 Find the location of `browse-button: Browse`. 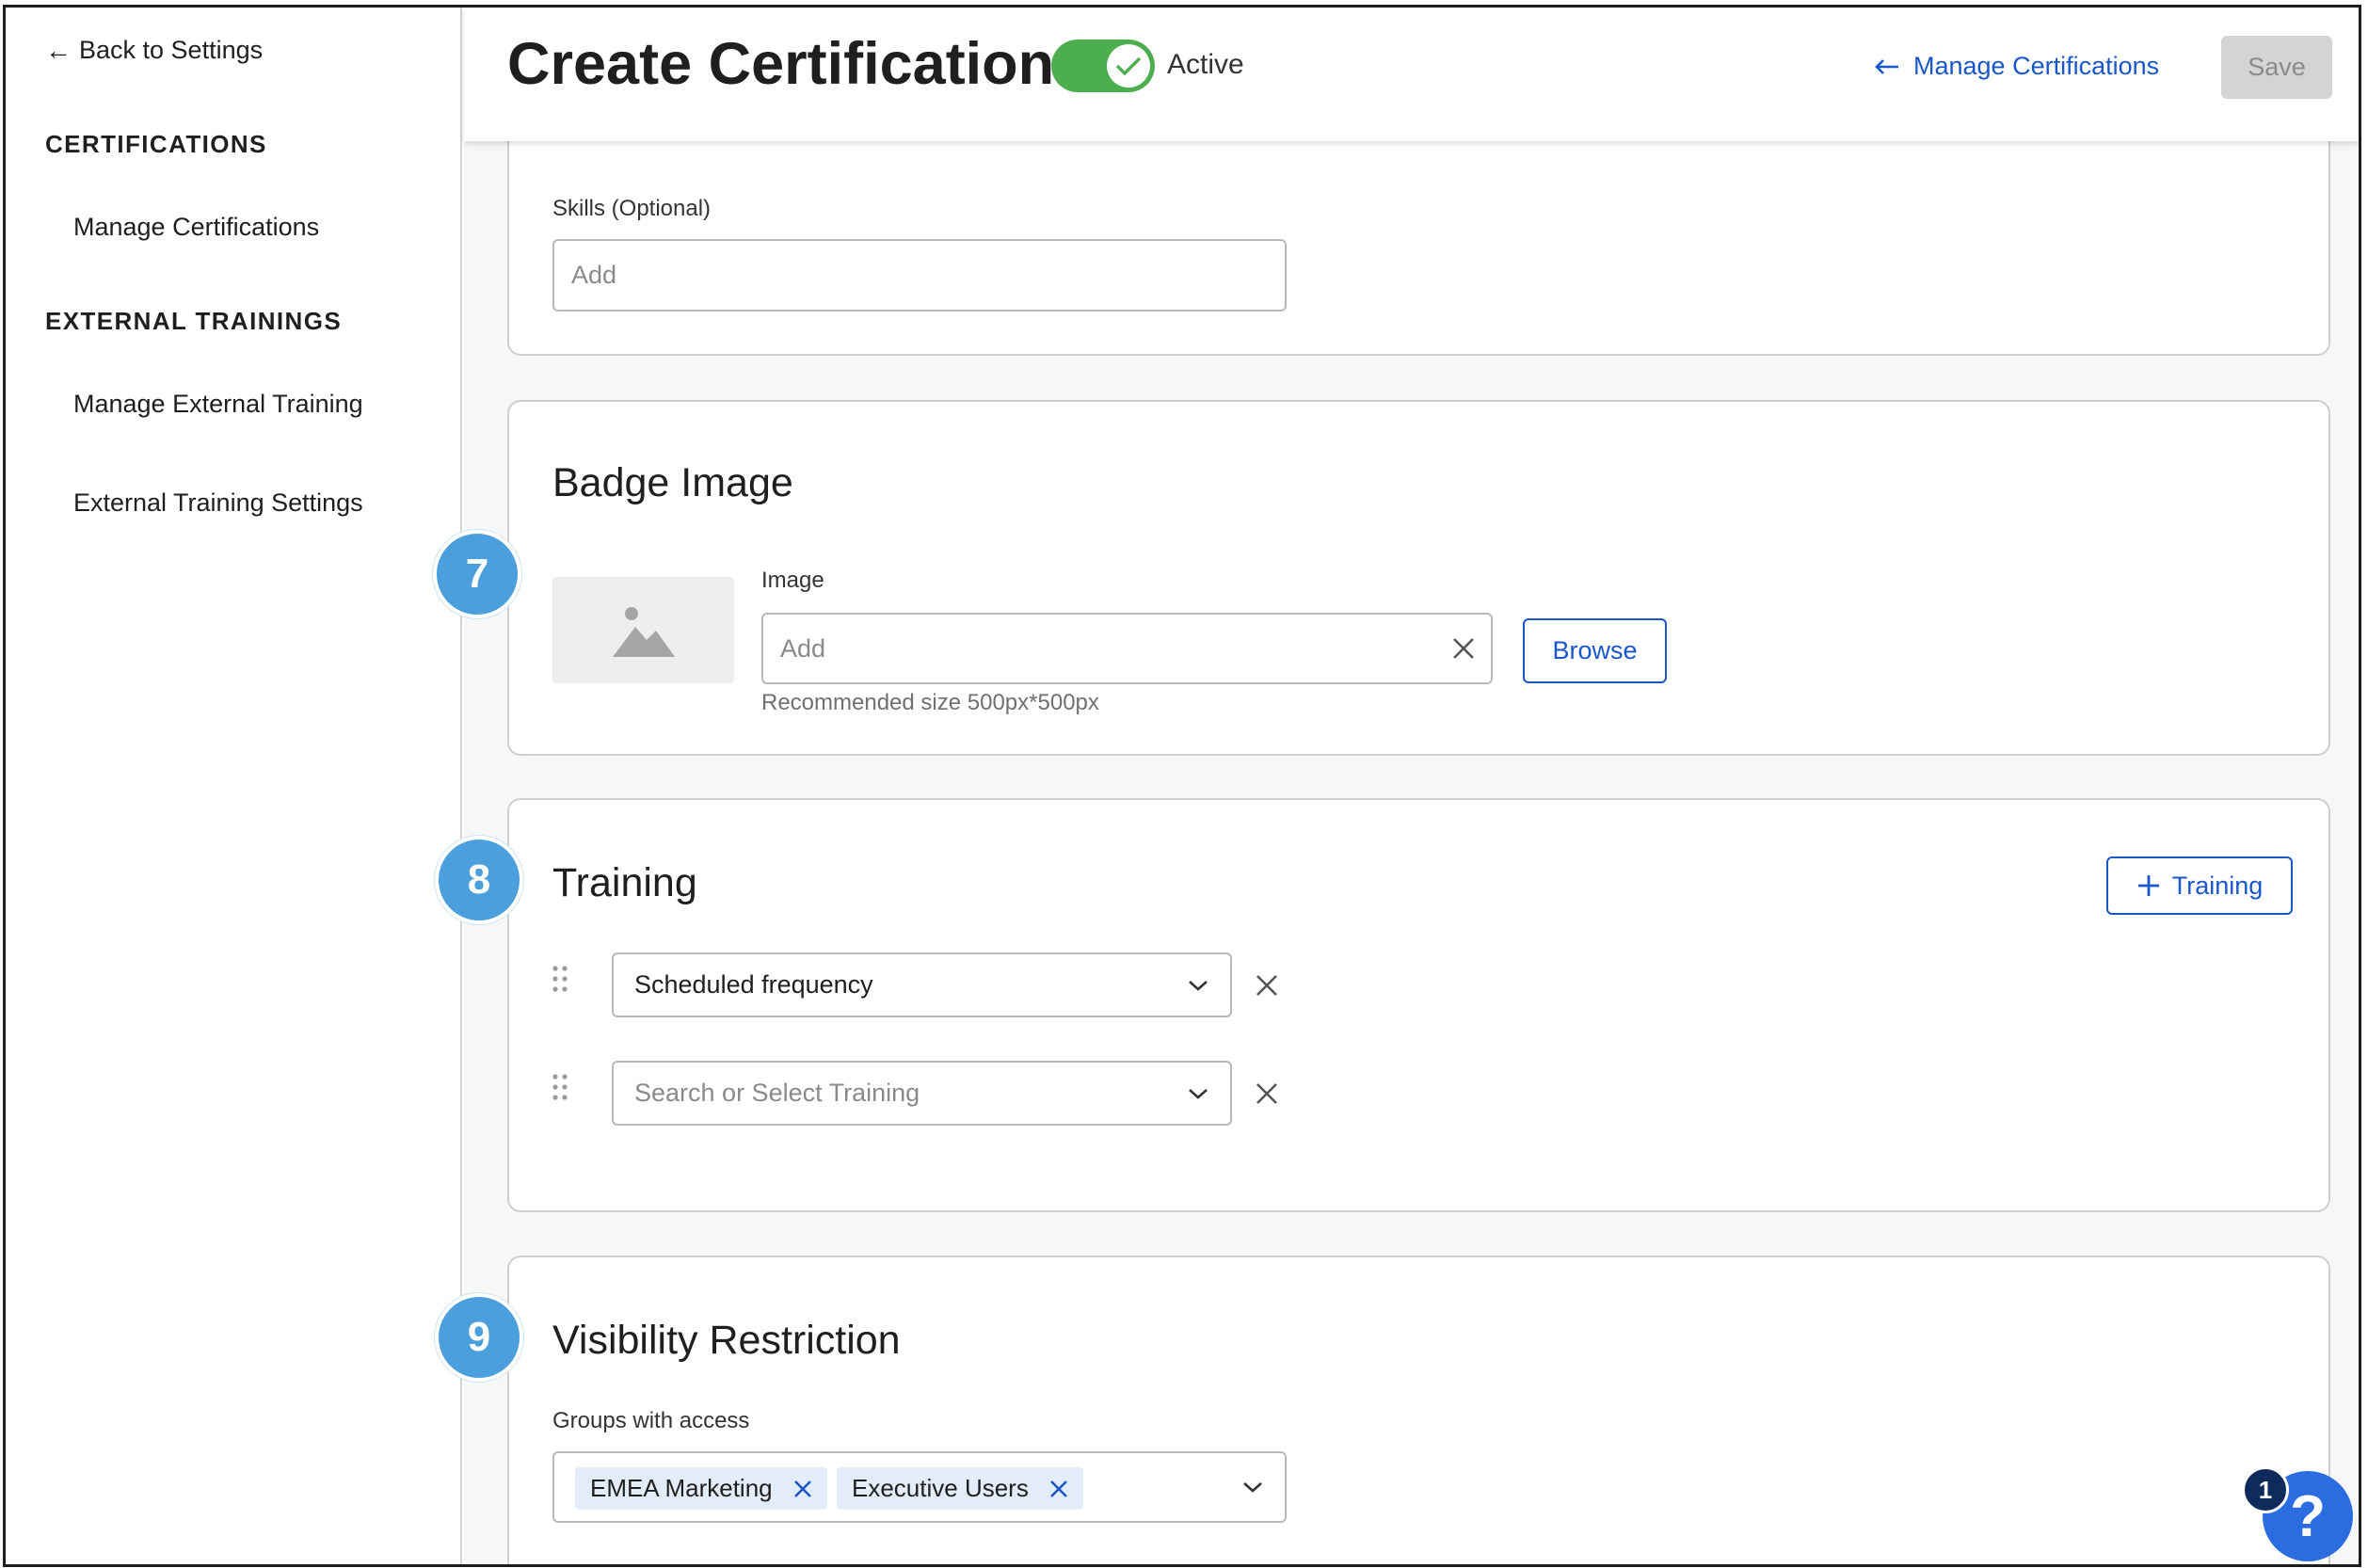

browse-button: Browse is located at coordinates (1595, 650).